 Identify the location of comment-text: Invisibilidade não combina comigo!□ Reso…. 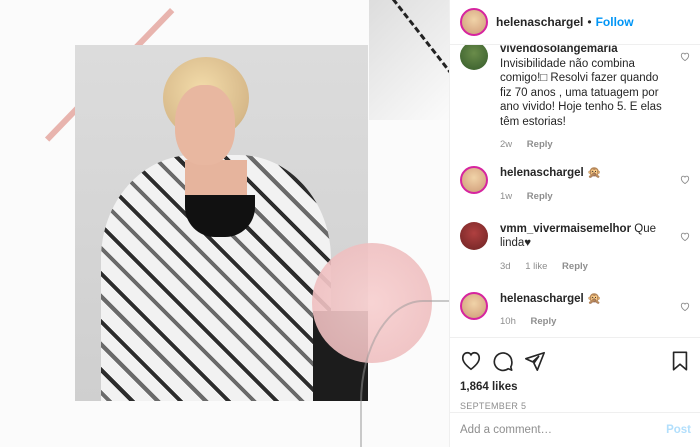
(581, 92).